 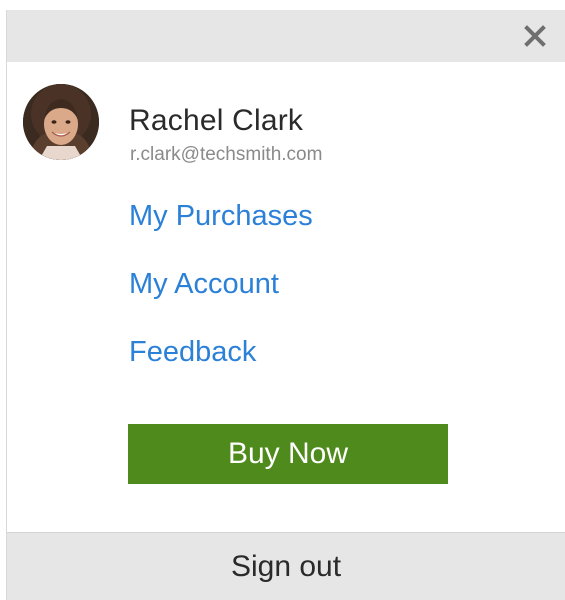 I want to click on close-button, so click(x=535, y=36).